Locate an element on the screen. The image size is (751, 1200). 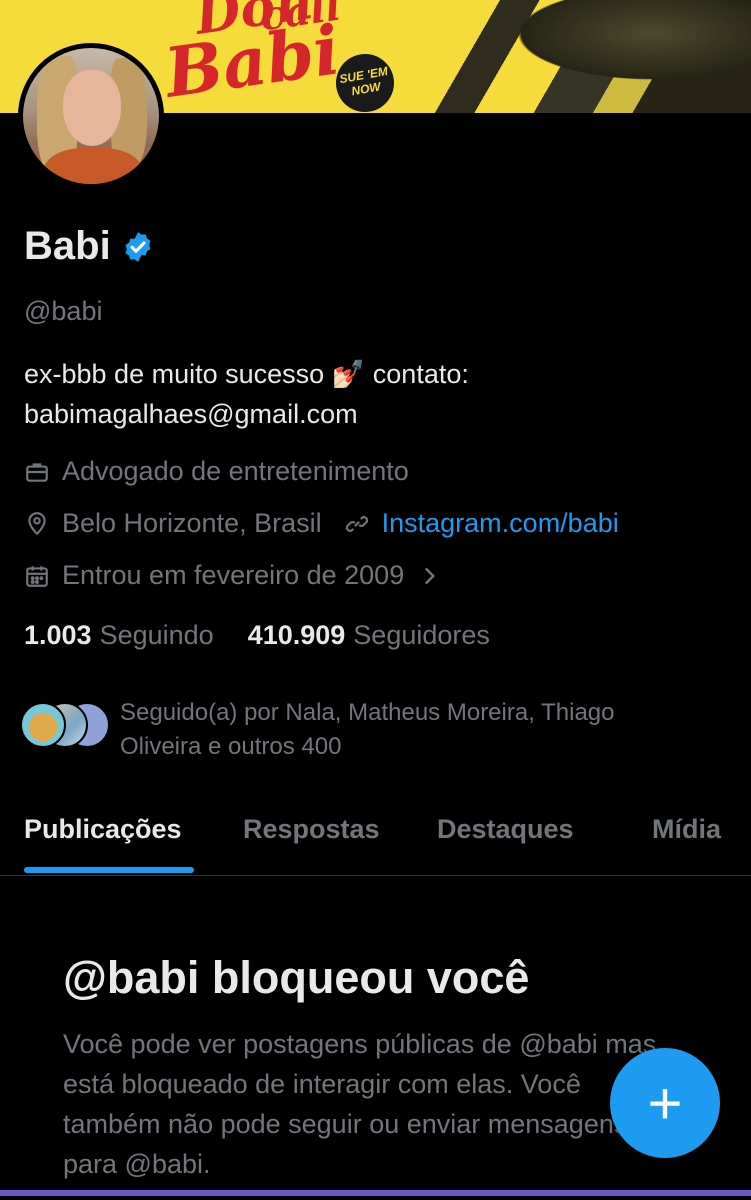
follower-avatars is located at coordinates (68, 724).